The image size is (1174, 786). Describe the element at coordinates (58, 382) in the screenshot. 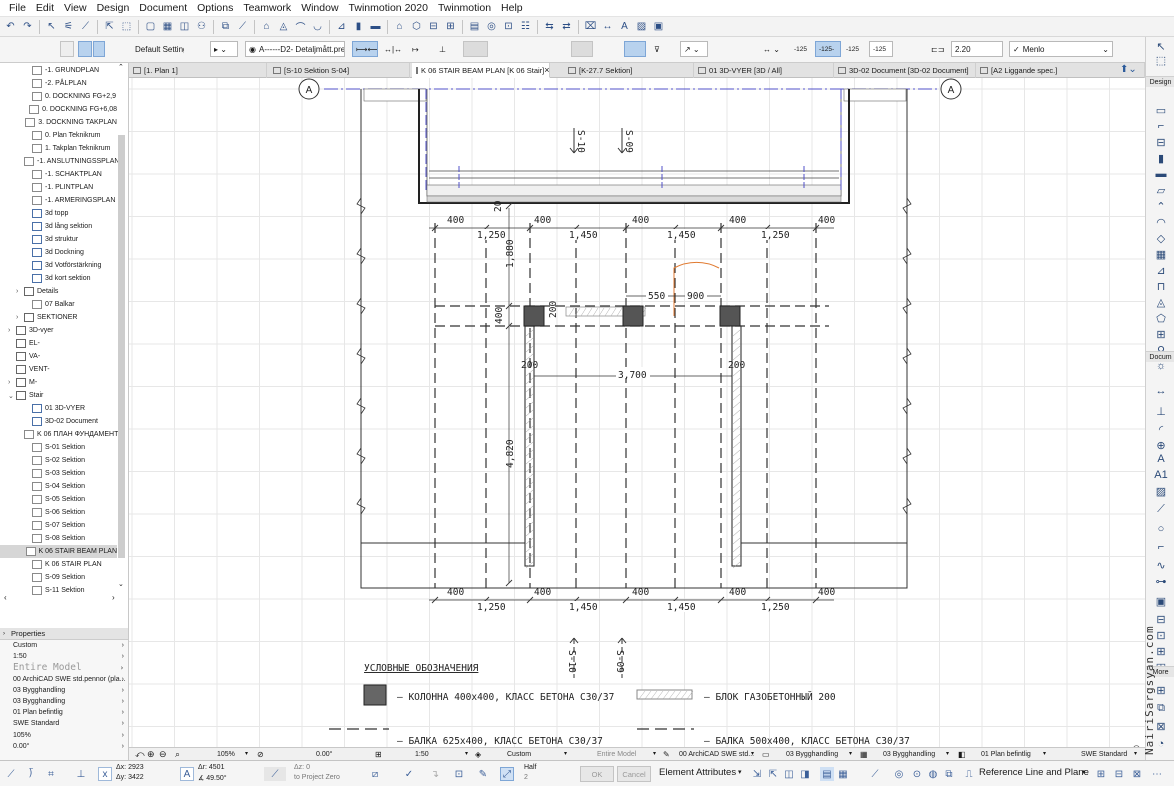

I see `tree-folder: › M-` at that location.